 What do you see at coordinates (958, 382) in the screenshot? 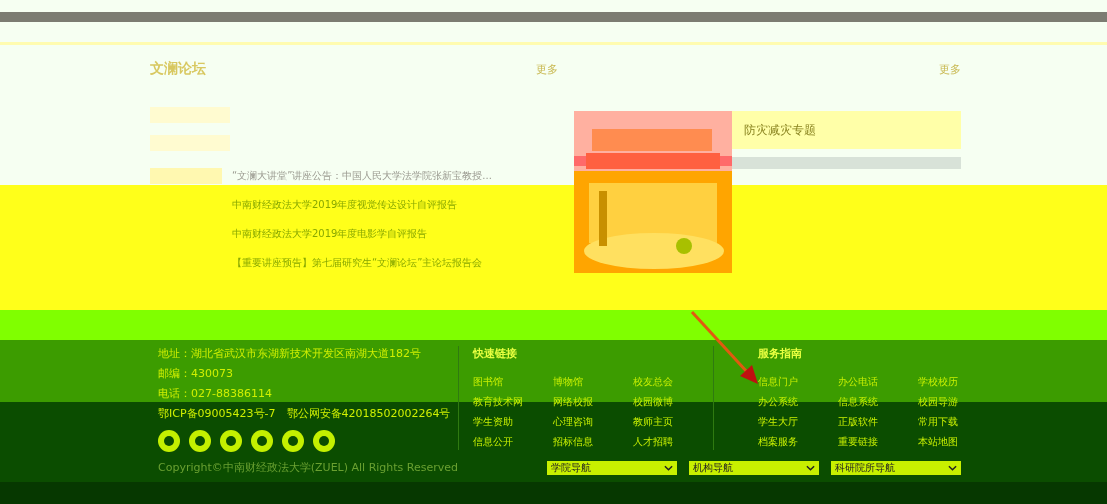
I see `footer-link: 学校校历` at bounding box center [958, 382].